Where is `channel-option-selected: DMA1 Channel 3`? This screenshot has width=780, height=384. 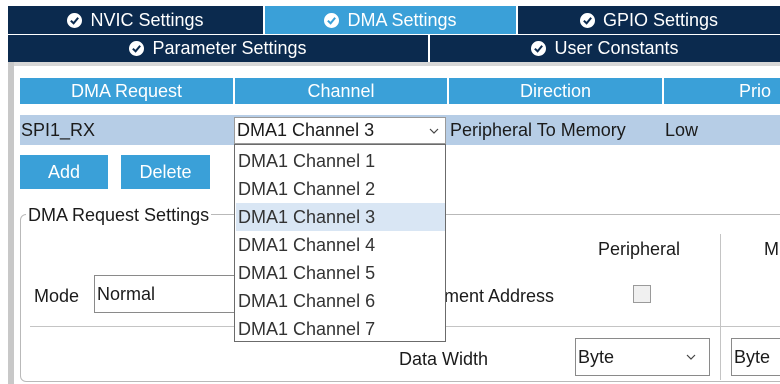 channel-option-selected: DMA1 Channel 3 is located at coordinates (340, 217).